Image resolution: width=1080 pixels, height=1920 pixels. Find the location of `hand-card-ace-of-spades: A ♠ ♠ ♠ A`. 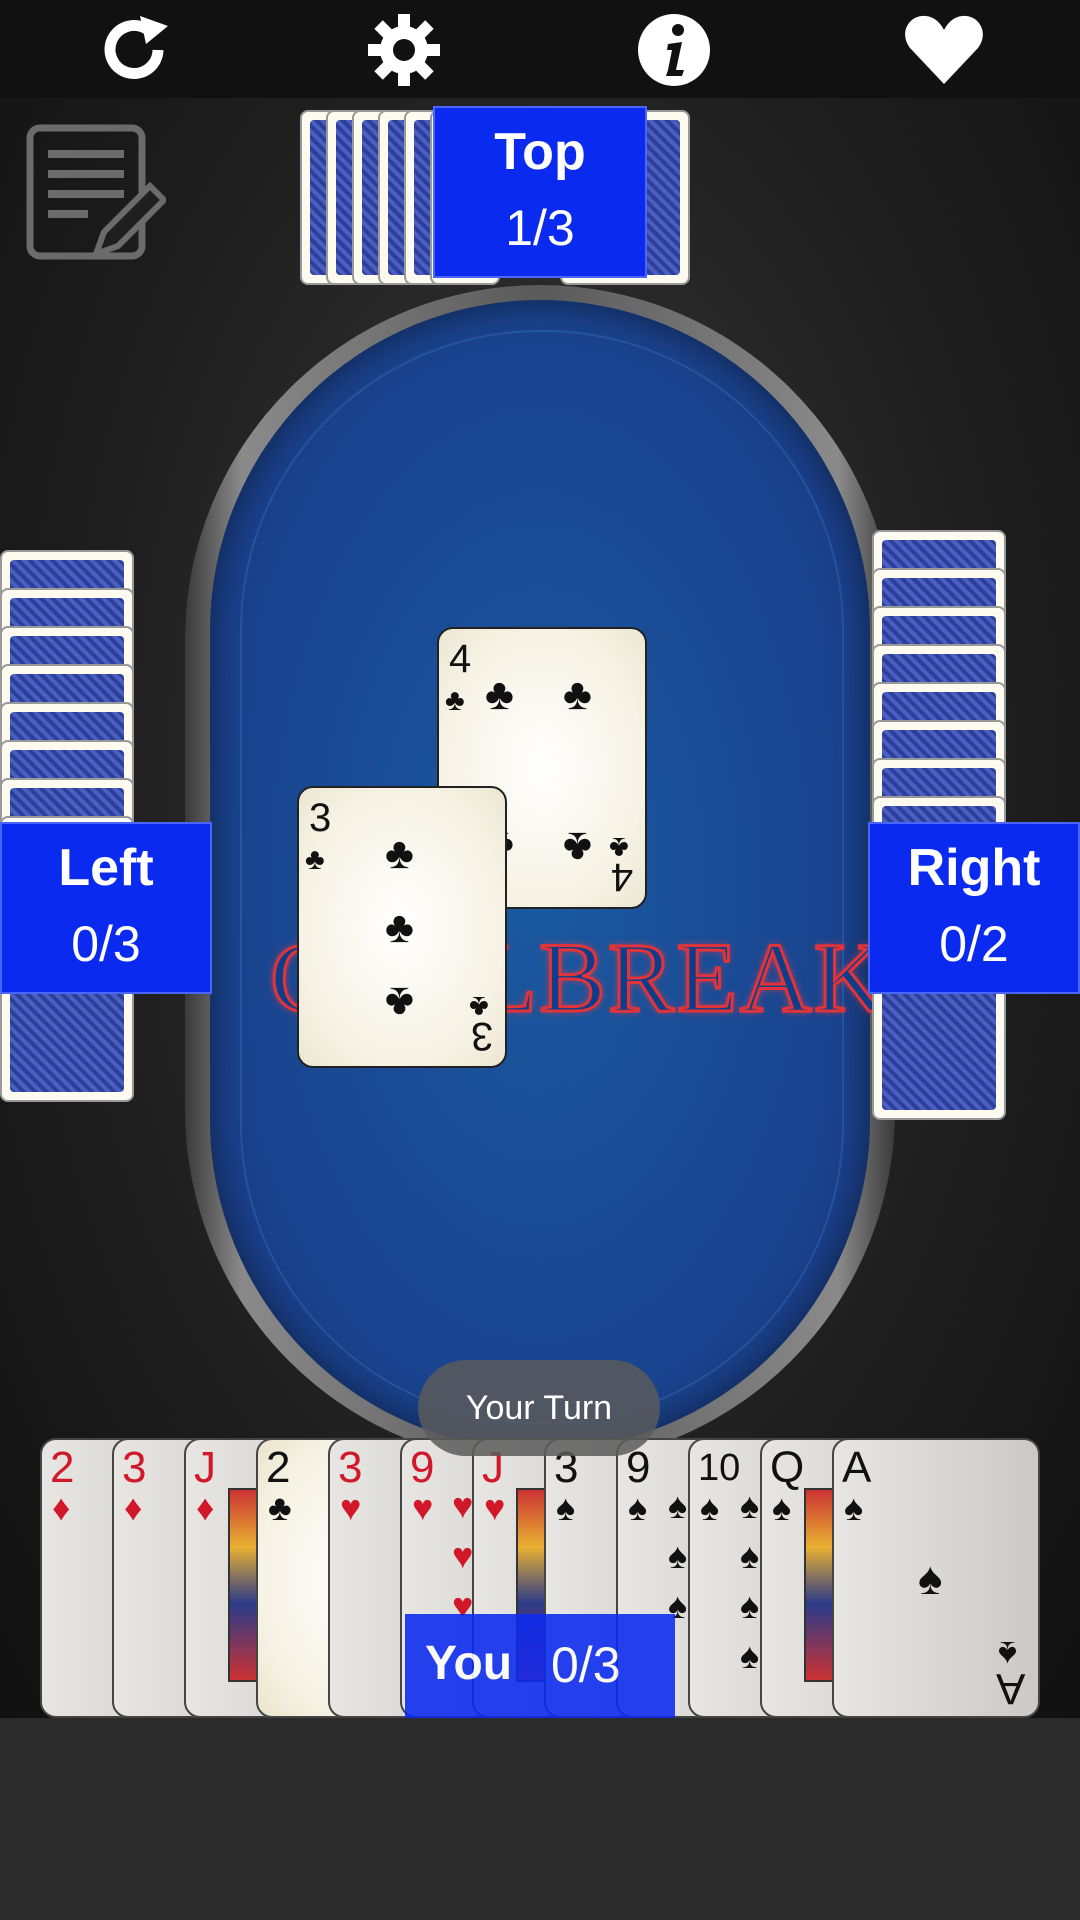

hand-card-ace-of-spades: A ♠ ♠ ♠ A is located at coordinates (936, 1578).